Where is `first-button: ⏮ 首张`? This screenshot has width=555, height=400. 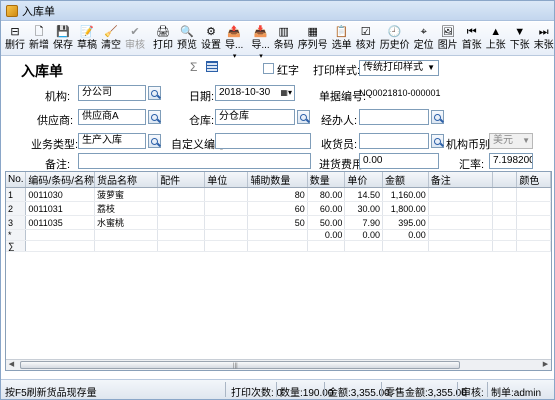 first-button: ⏮ 首张 is located at coordinates (472, 38).